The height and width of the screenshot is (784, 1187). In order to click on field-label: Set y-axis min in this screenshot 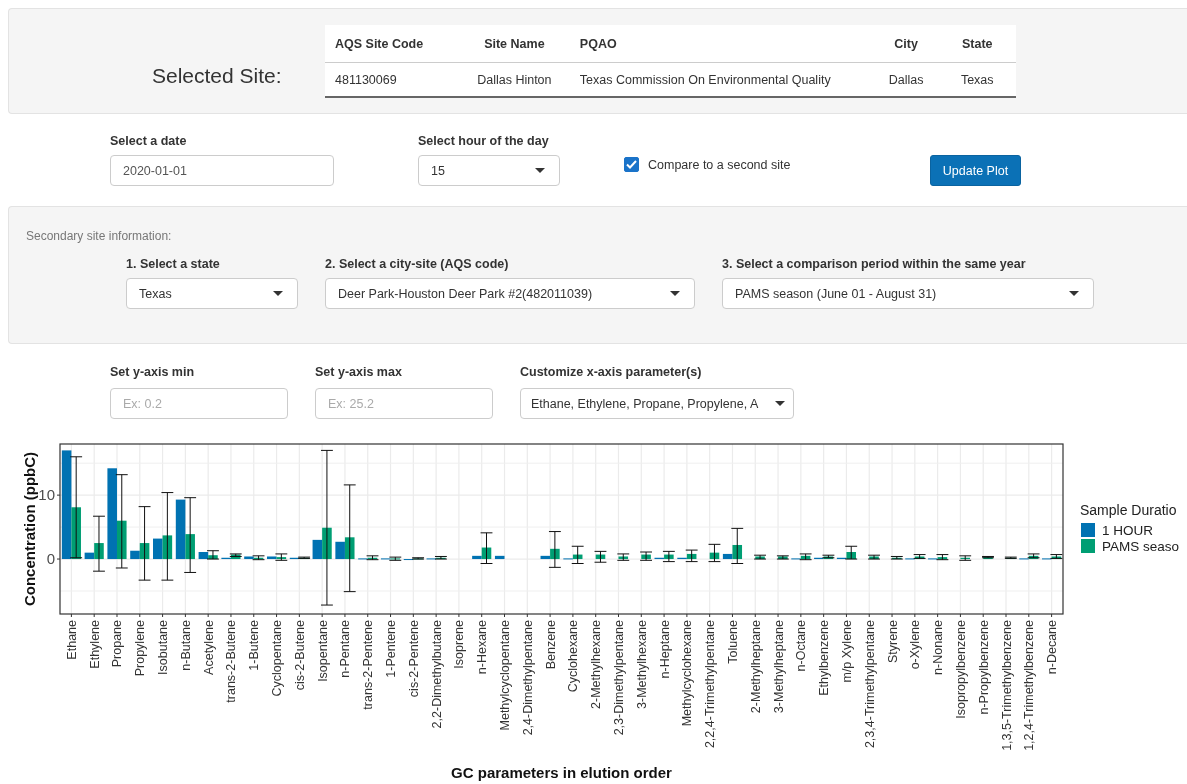, I will do `click(153, 372)`.